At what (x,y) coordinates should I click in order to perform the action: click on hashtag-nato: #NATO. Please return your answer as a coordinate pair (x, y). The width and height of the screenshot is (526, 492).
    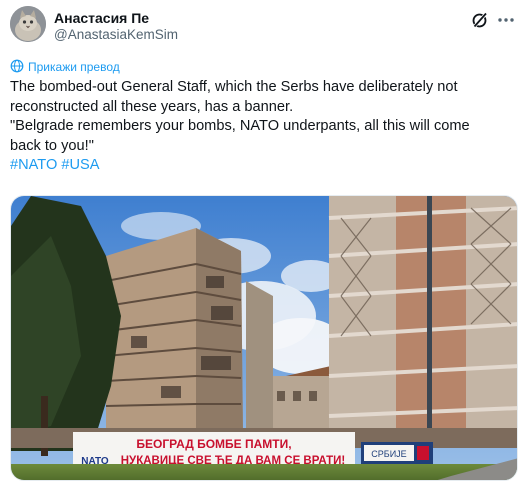
    Looking at the image, I should click on (33, 165).